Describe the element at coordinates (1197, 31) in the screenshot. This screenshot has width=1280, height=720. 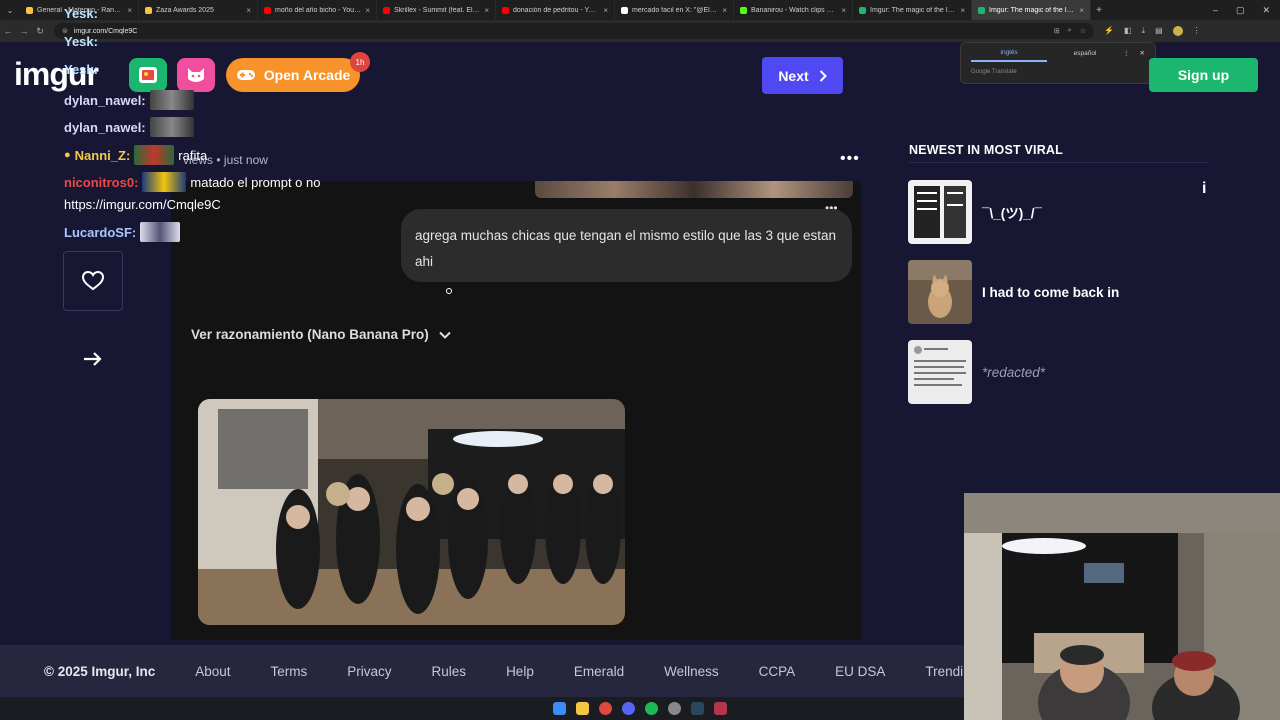
I see `browser-menu-icon: ⋮` at that location.